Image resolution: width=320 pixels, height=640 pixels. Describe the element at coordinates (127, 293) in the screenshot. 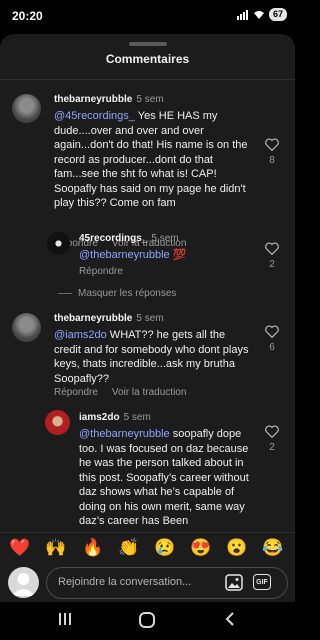

I see `hide-replies-label: Masquer les réponses` at that location.